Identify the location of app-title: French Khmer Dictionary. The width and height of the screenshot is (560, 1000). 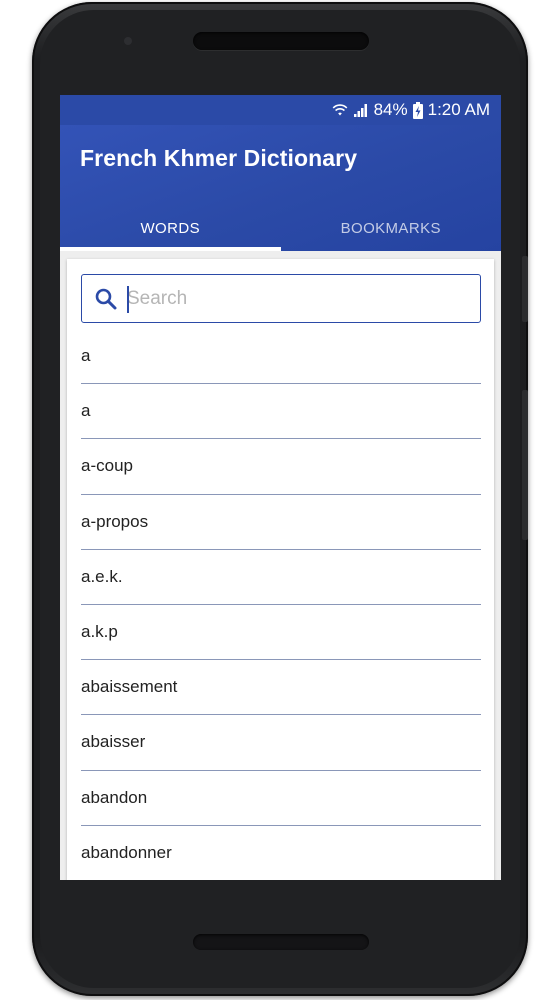
(219, 158).